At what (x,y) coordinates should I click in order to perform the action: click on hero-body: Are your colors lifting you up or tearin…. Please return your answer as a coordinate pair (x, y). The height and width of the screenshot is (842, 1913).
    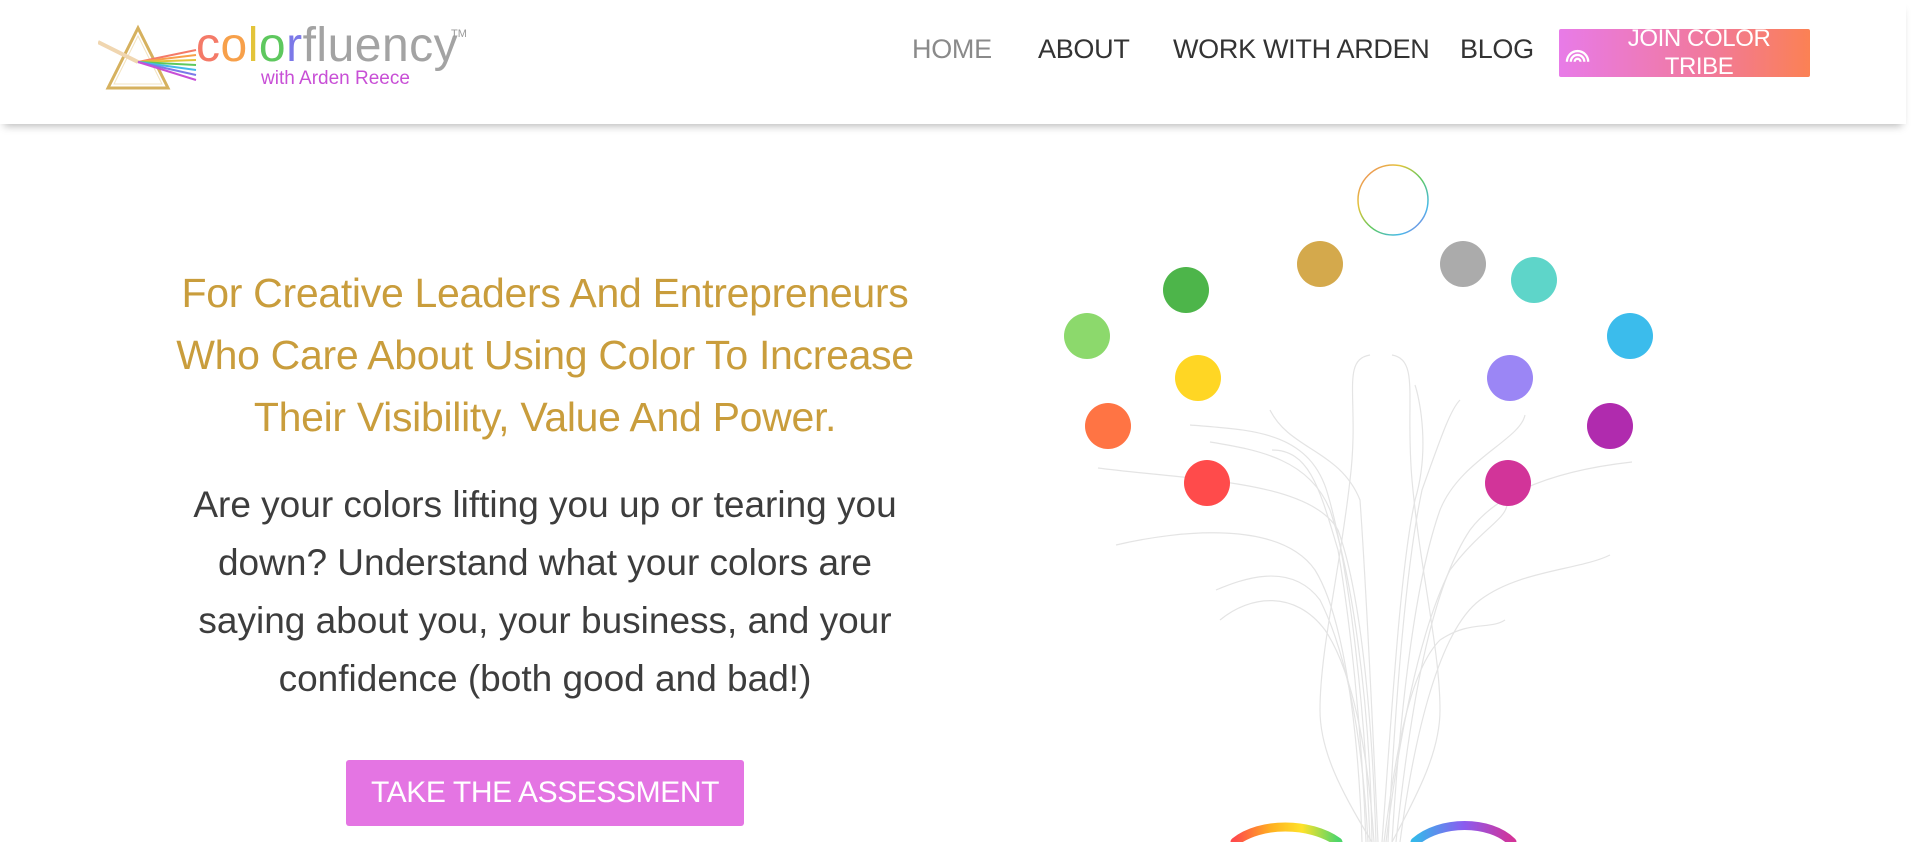
    Looking at the image, I should click on (545, 592).